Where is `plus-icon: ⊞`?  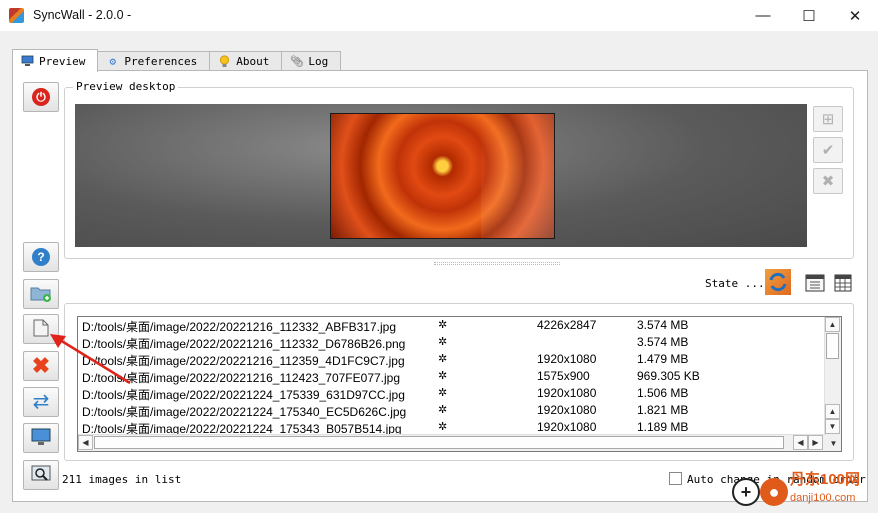 plus-icon: ⊞ is located at coordinates (828, 119).